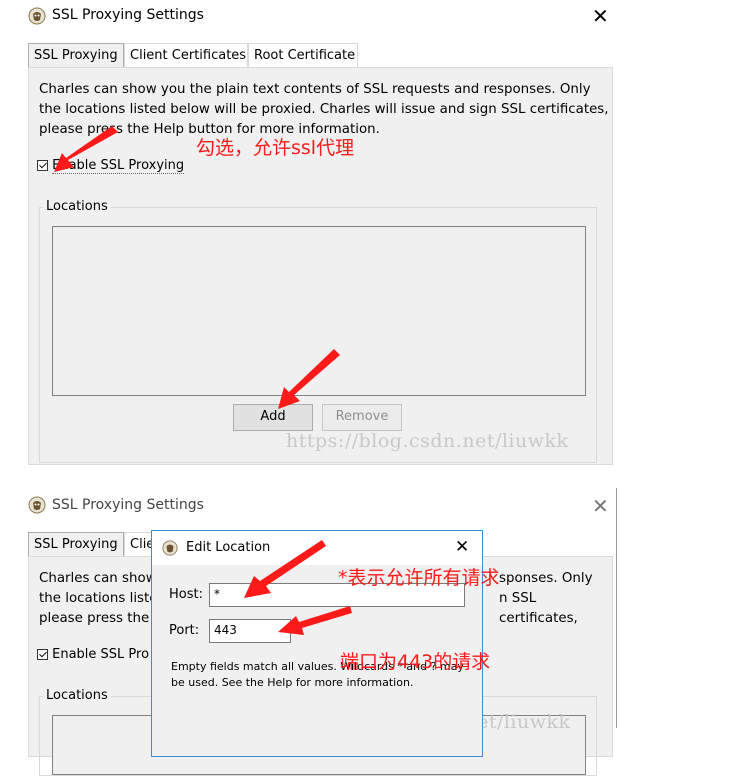 Image resolution: width=729 pixels, height=776 pixels. Describe the element at coordinates (415, 662) in the screenshot. I see `annotation-port: 端口为443的请求` at that location.